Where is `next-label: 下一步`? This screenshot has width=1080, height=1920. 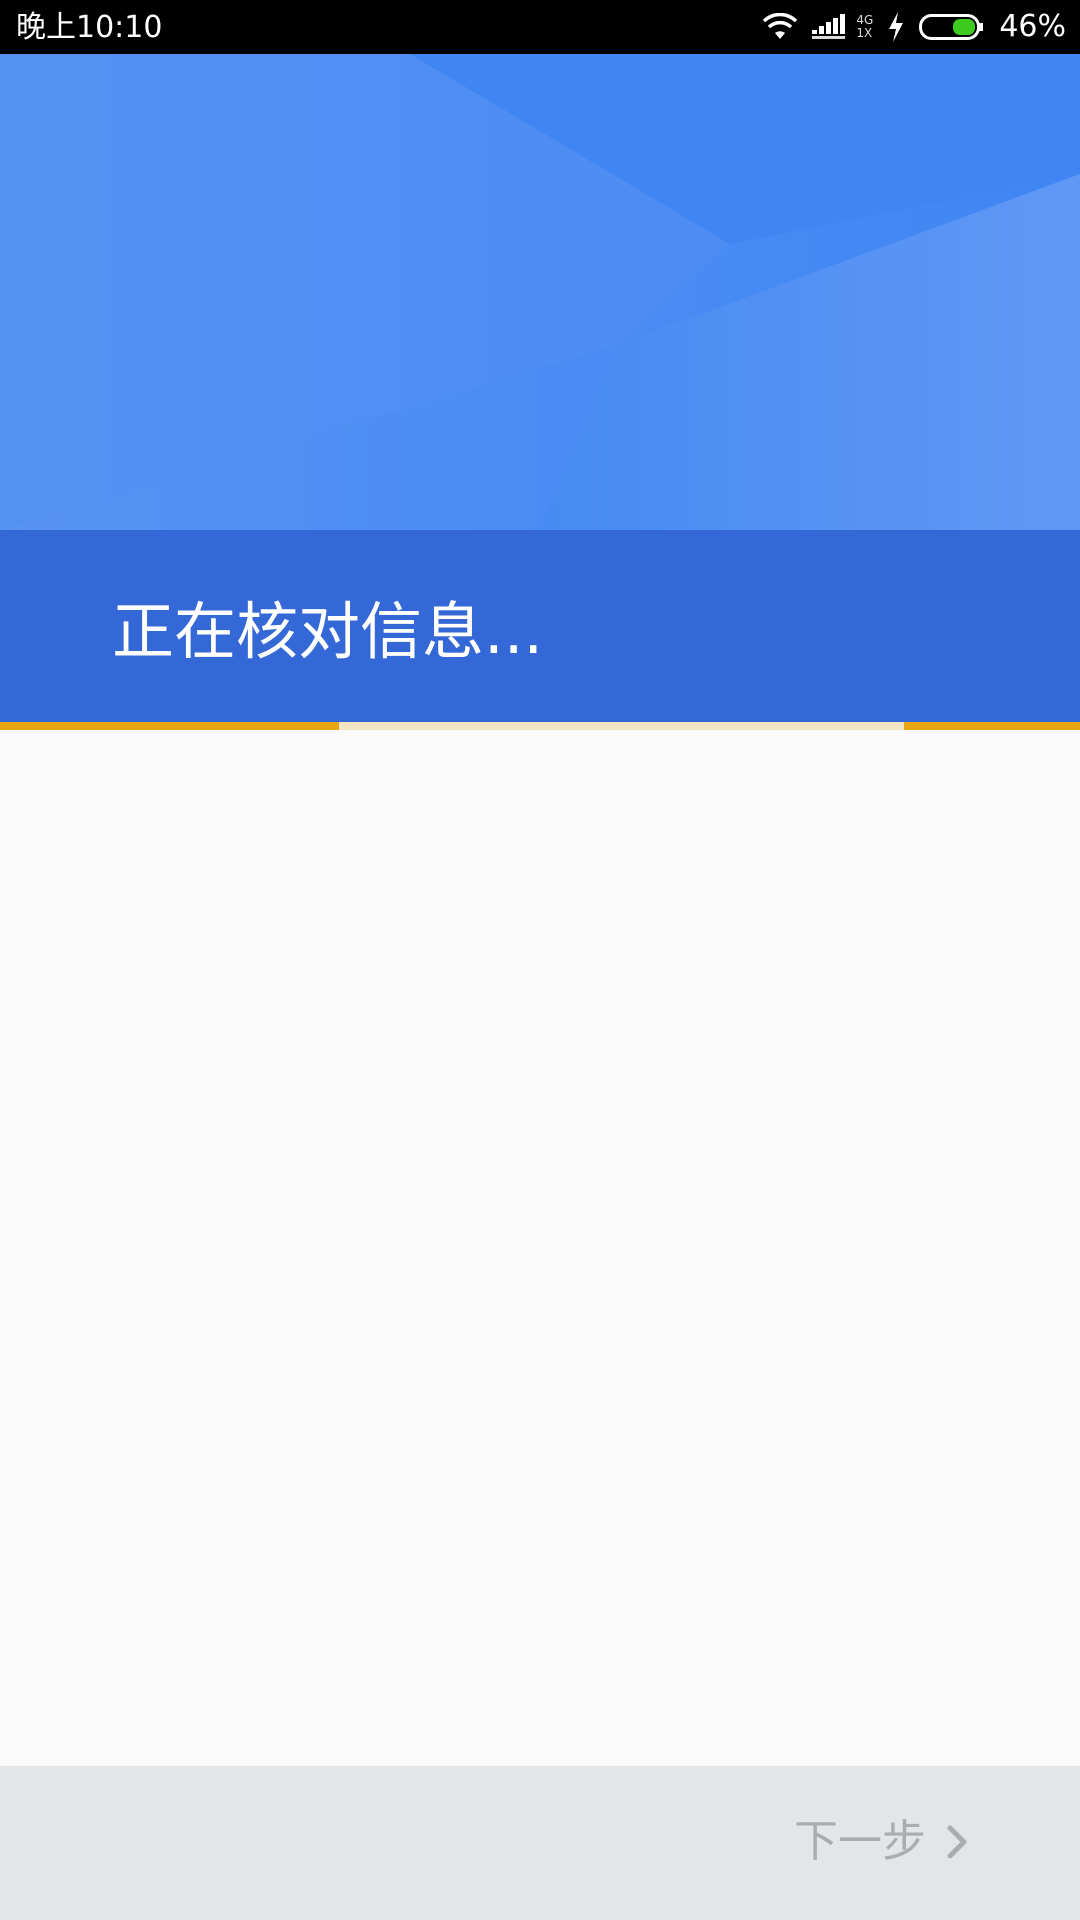
next-label: 下一步 is located at coordinates (860, 1841).